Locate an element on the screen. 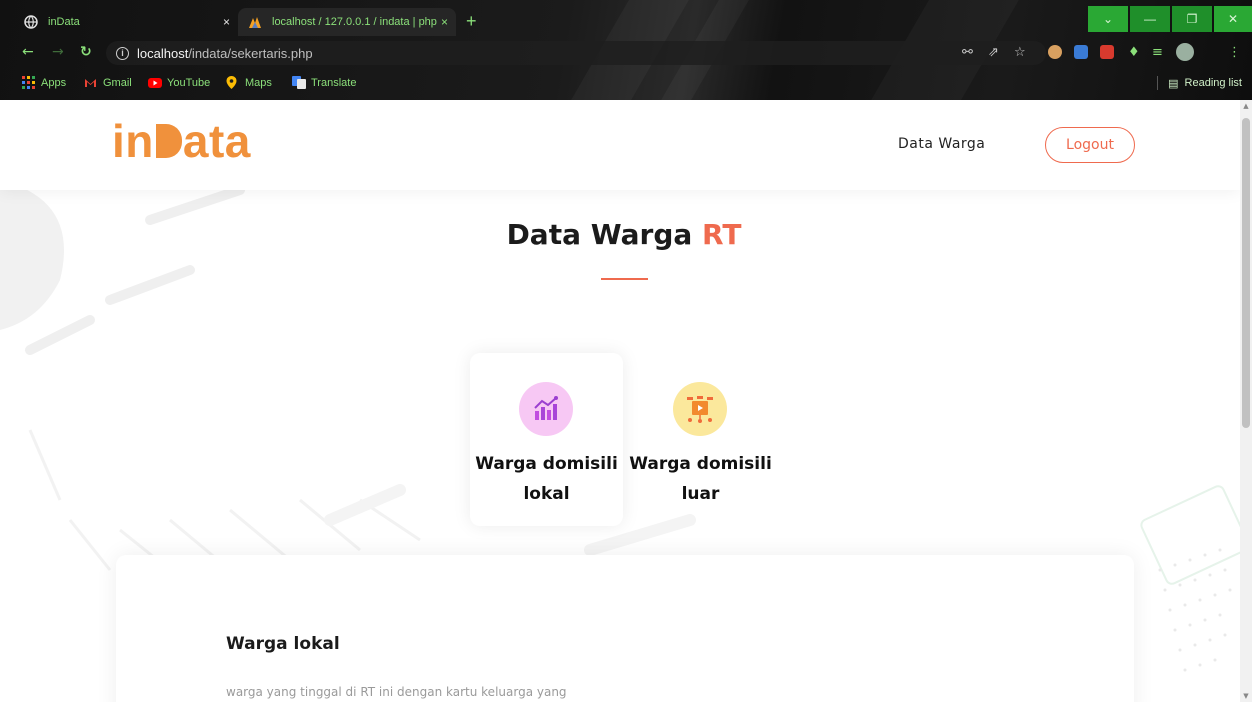 The image size is (1252, 702). profile-avatar is located at coordinates (1185, 52).